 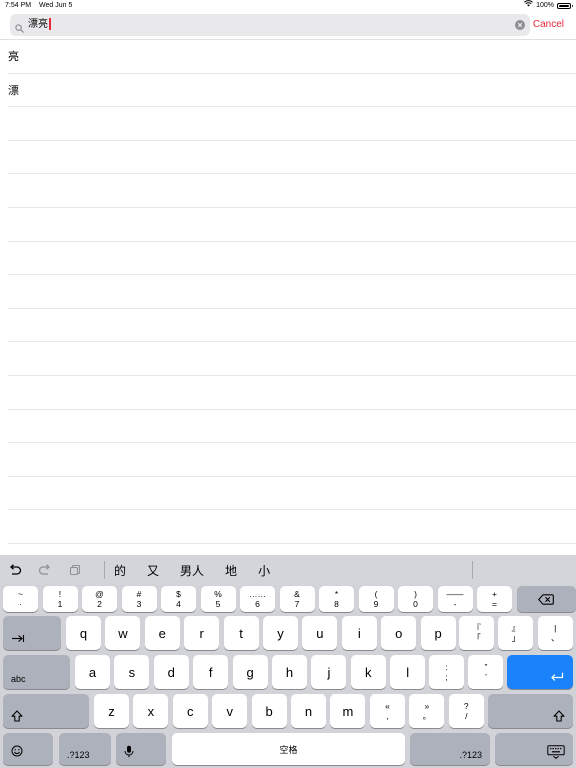 I want to click on key-number-2: @2, so click(x=99, y=599).